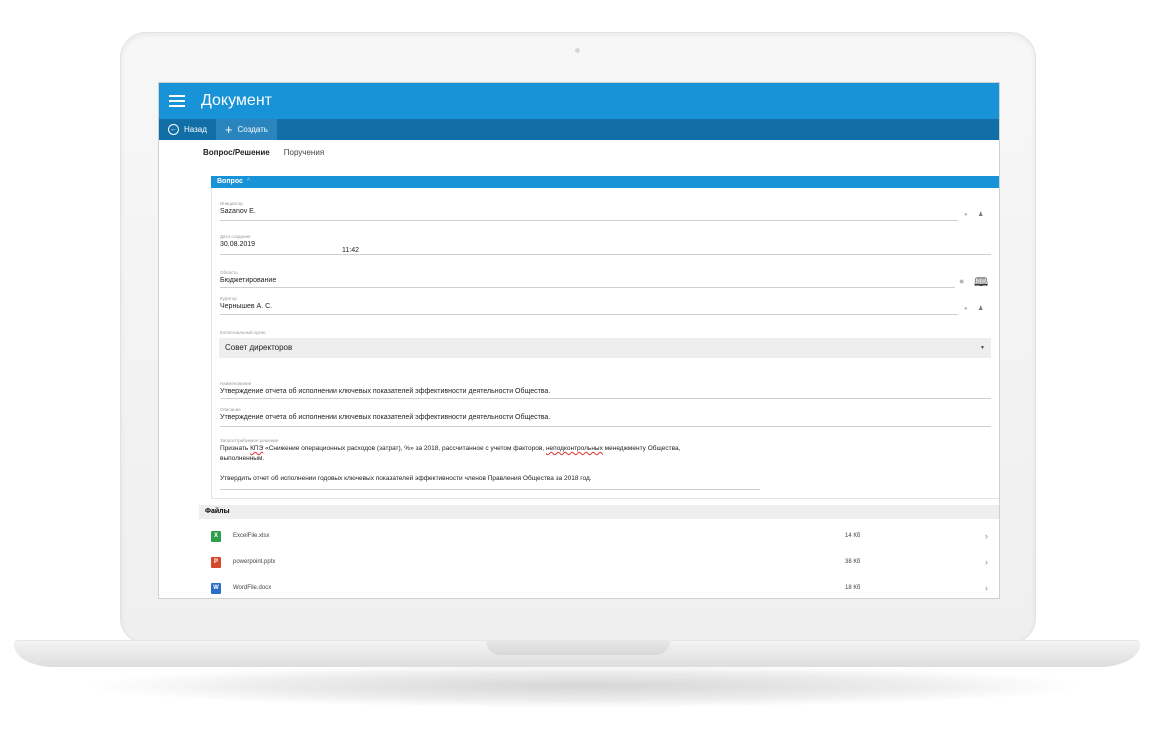  Describe the element at coordinates (235, 236) in the screenshot. I see `created-label: Дата создания` at that location.